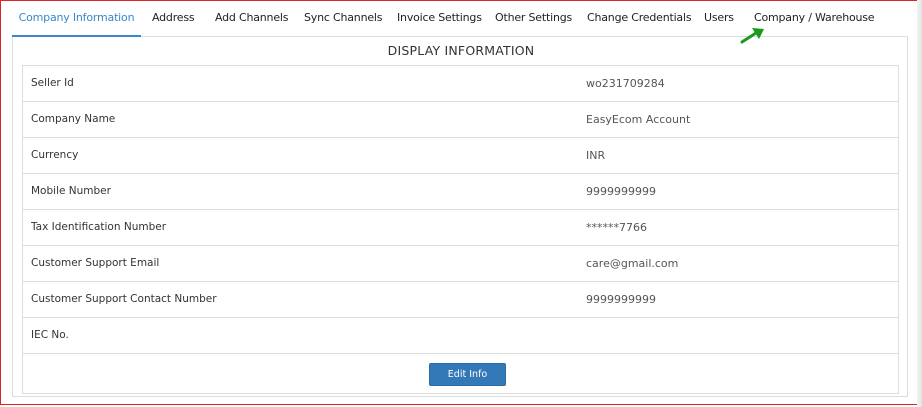 This screenshot has width=922, height=407. Describe the element at coordinates (124, 299) in the screenshot. I see `field-label: Customer Support Contact Number` at that location.